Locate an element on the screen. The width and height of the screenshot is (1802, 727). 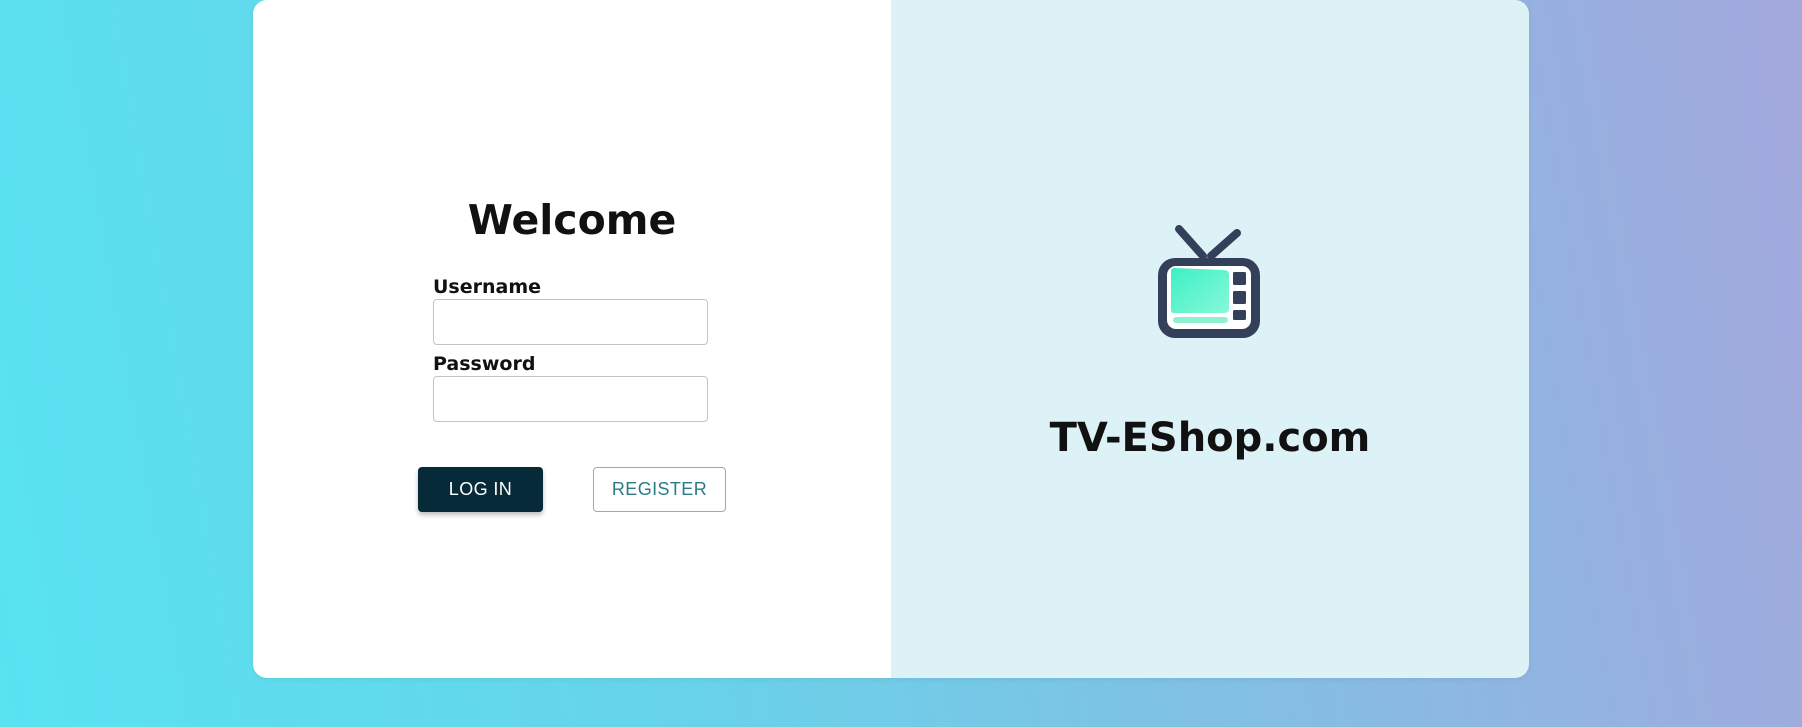
brand-name: TV-EShop.com is located at coordinates (1210, 438).